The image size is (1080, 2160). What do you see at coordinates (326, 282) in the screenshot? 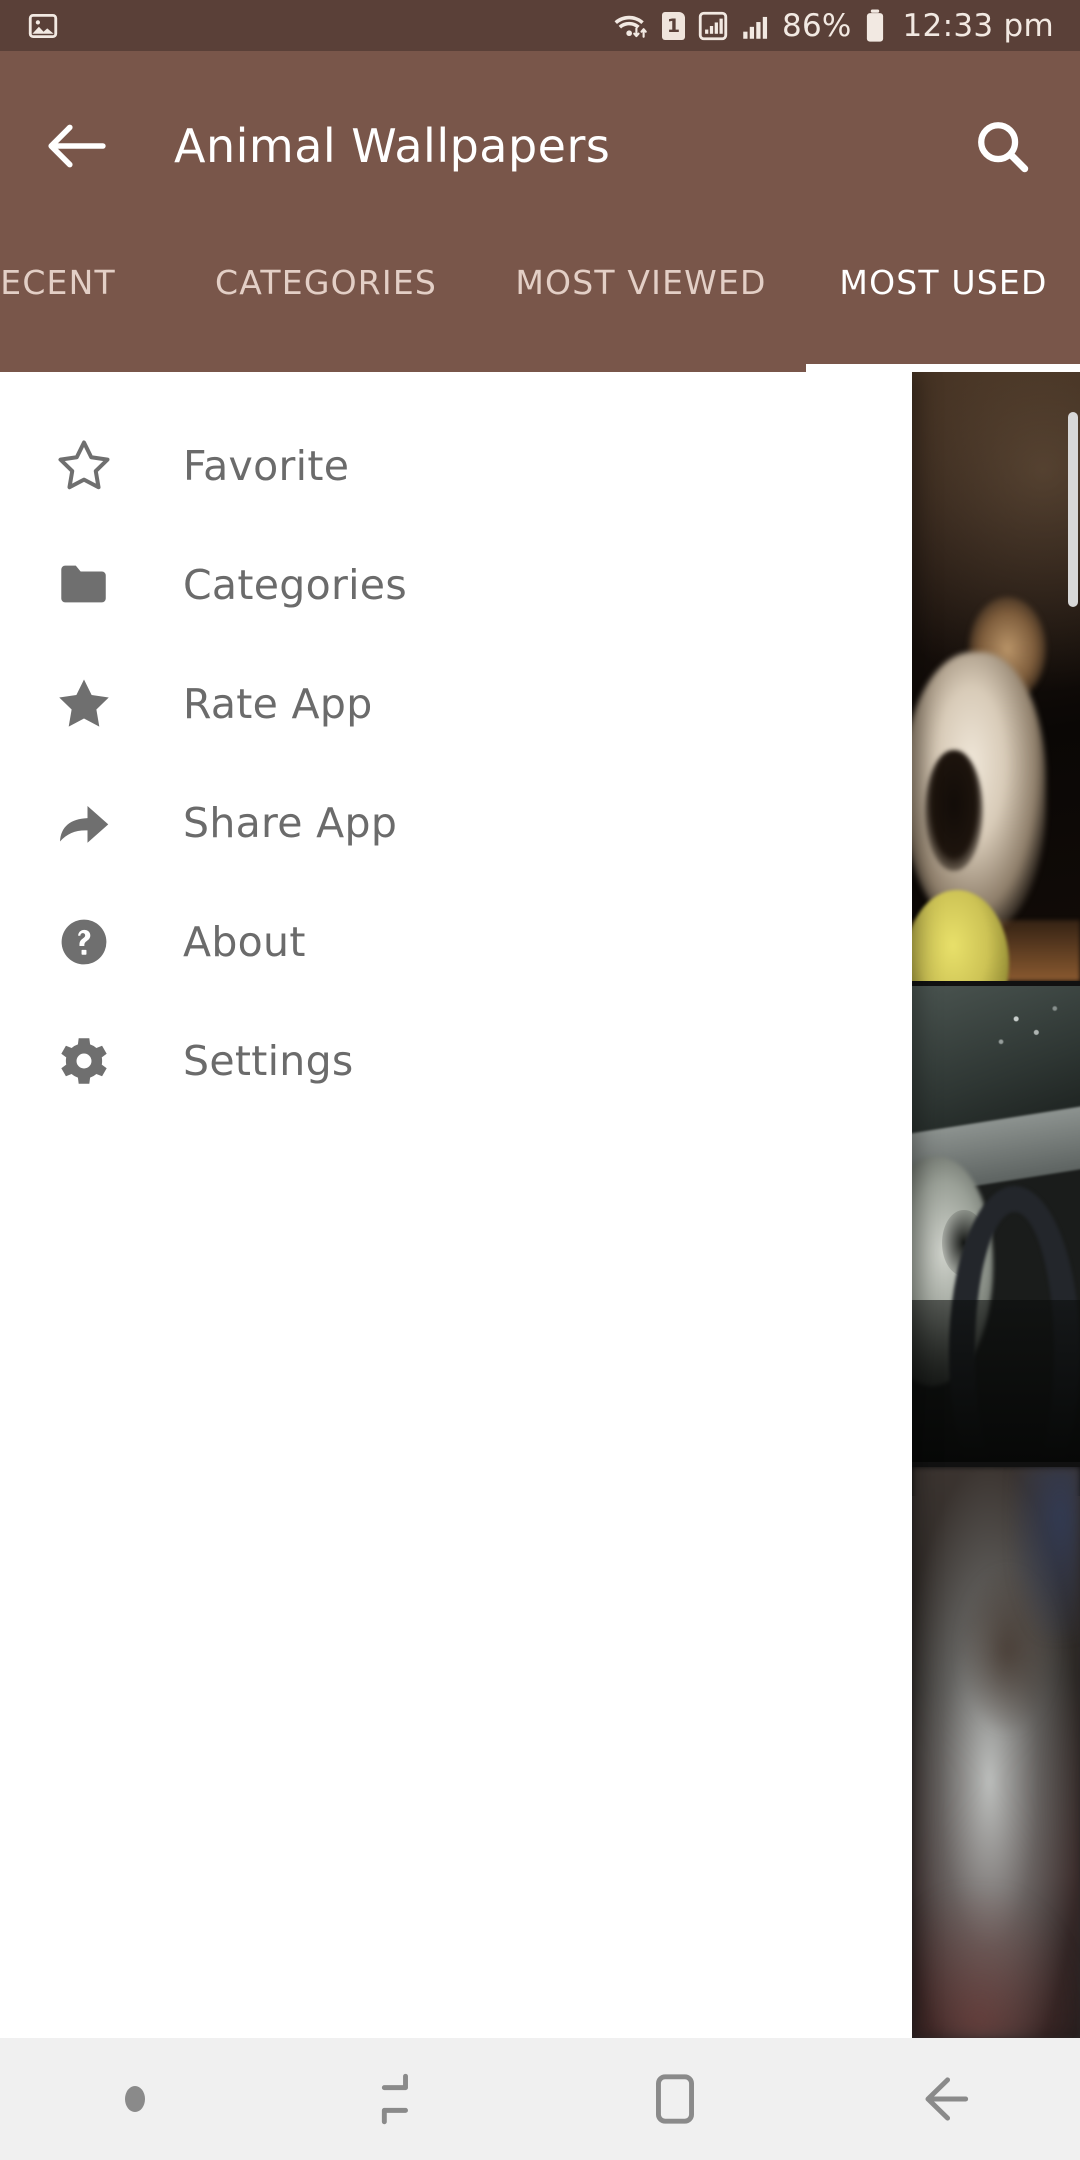
I see `tab-label: CATEGORIES` at bounding box center [326, 282].